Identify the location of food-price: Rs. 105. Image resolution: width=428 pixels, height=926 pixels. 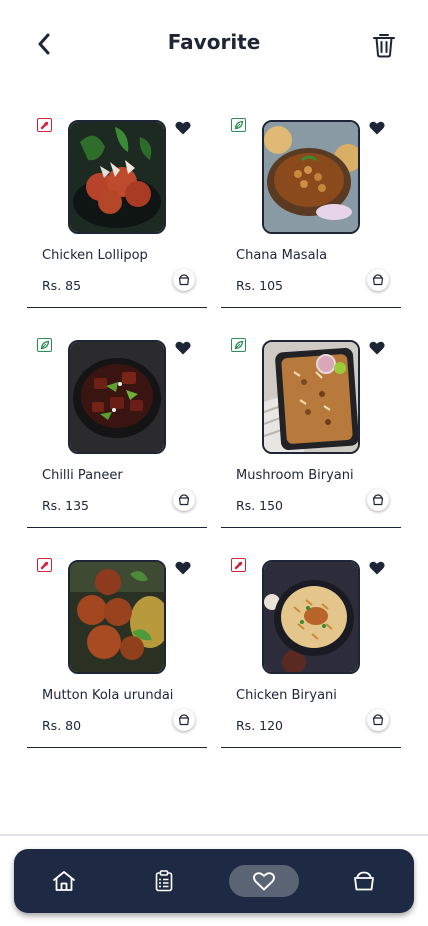
(260, 285).